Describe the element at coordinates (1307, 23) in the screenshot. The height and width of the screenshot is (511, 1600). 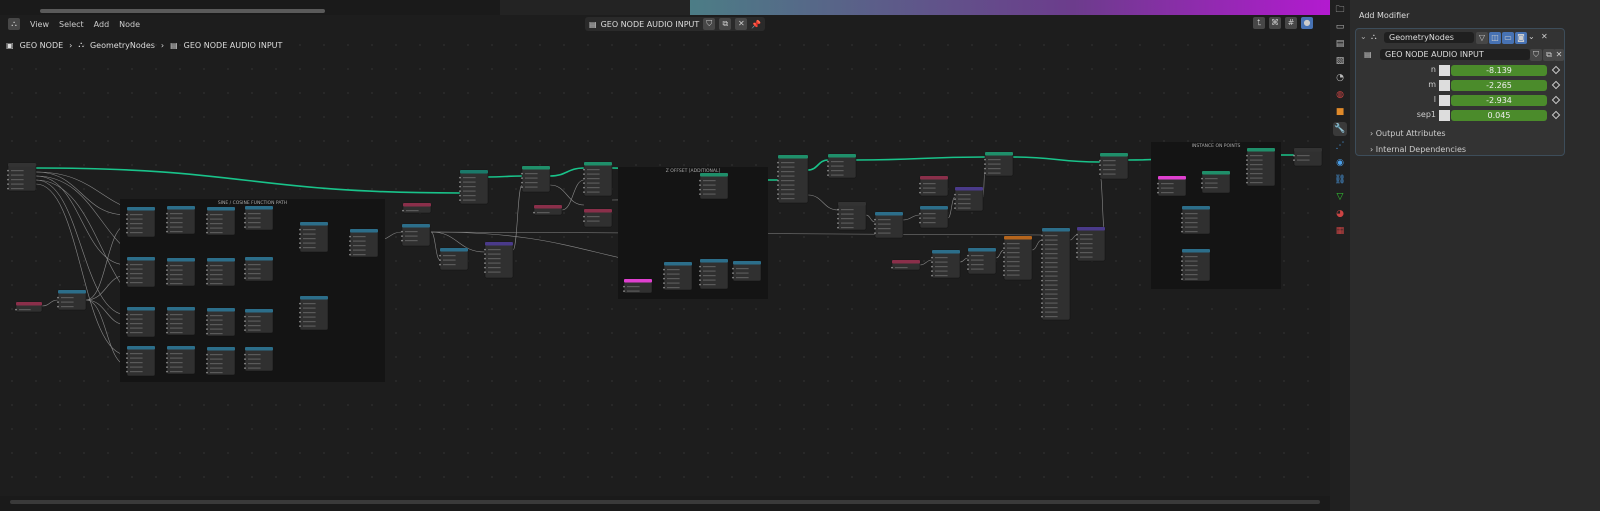
I see `overlay-icon: ●` at that location.